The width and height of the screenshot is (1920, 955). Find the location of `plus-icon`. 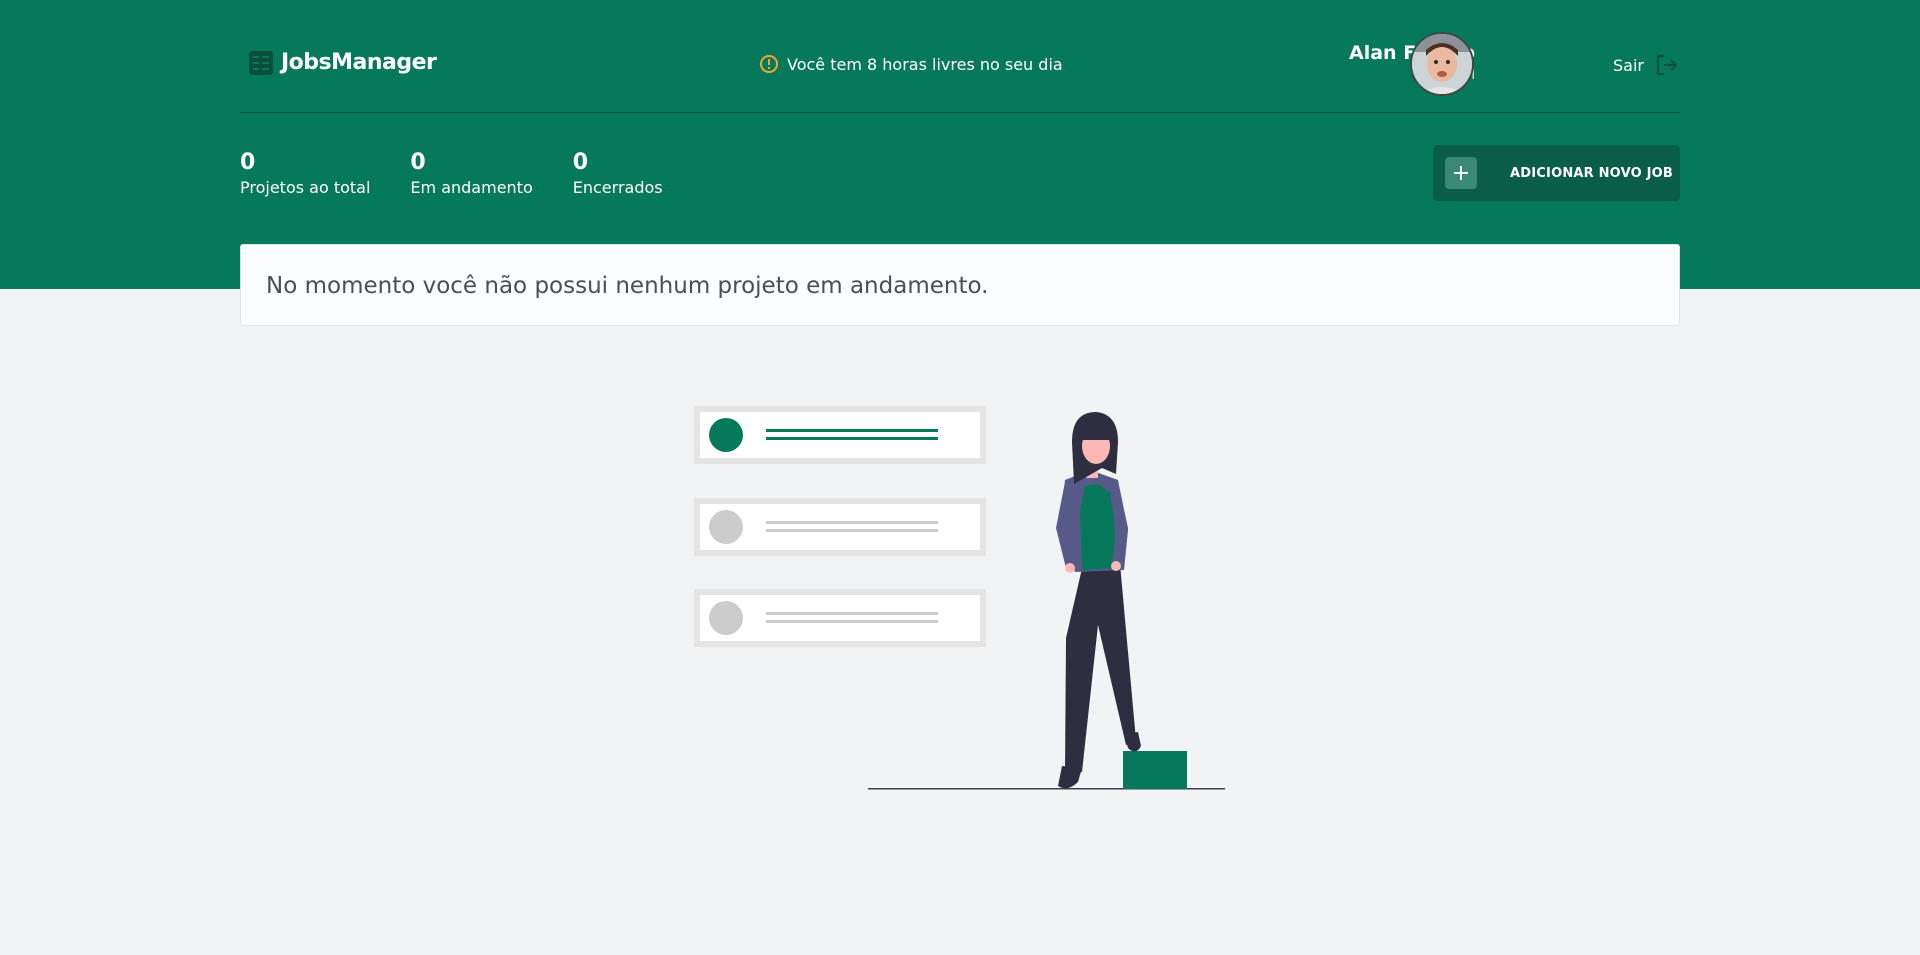

plus-icon is located at coordinates (1461, 173).